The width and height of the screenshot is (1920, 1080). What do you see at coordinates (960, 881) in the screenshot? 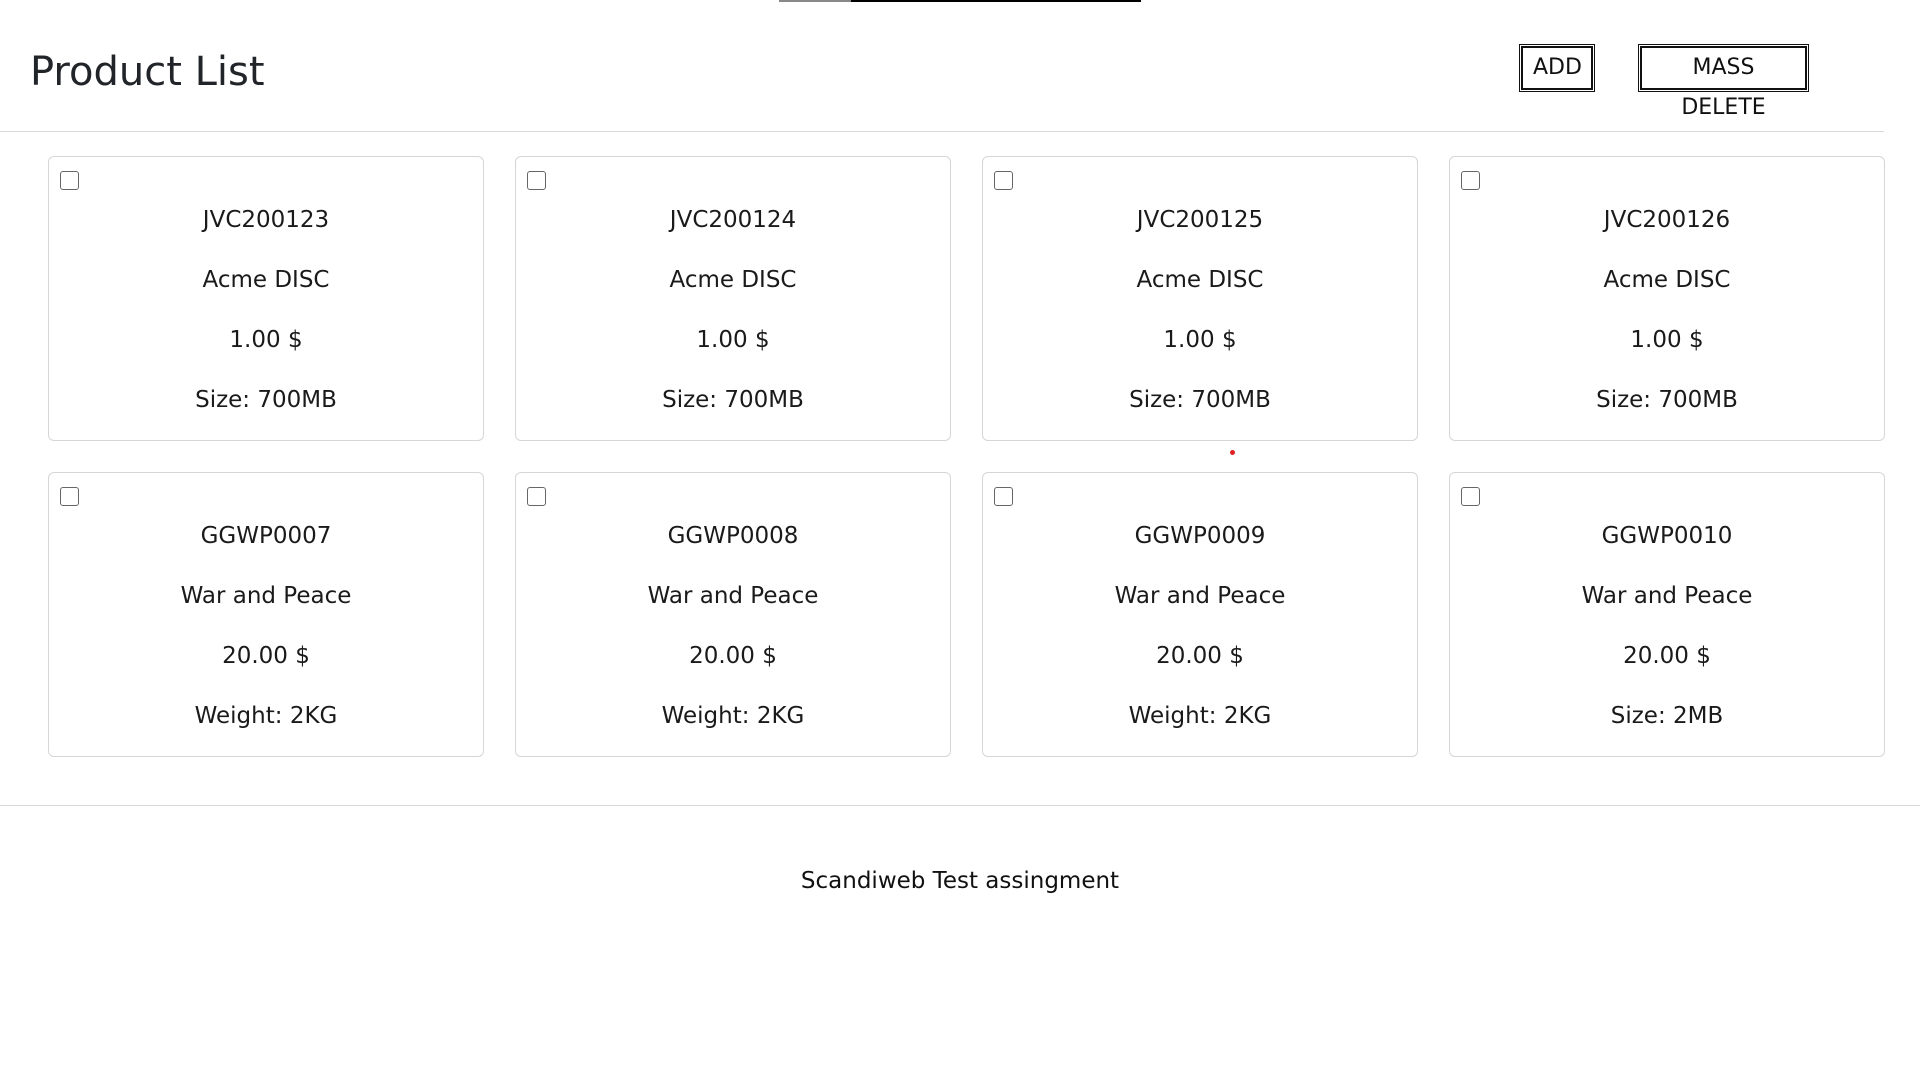
I see `footer-text: Scandiweb Test assingment` at bounding box center [960, 881].